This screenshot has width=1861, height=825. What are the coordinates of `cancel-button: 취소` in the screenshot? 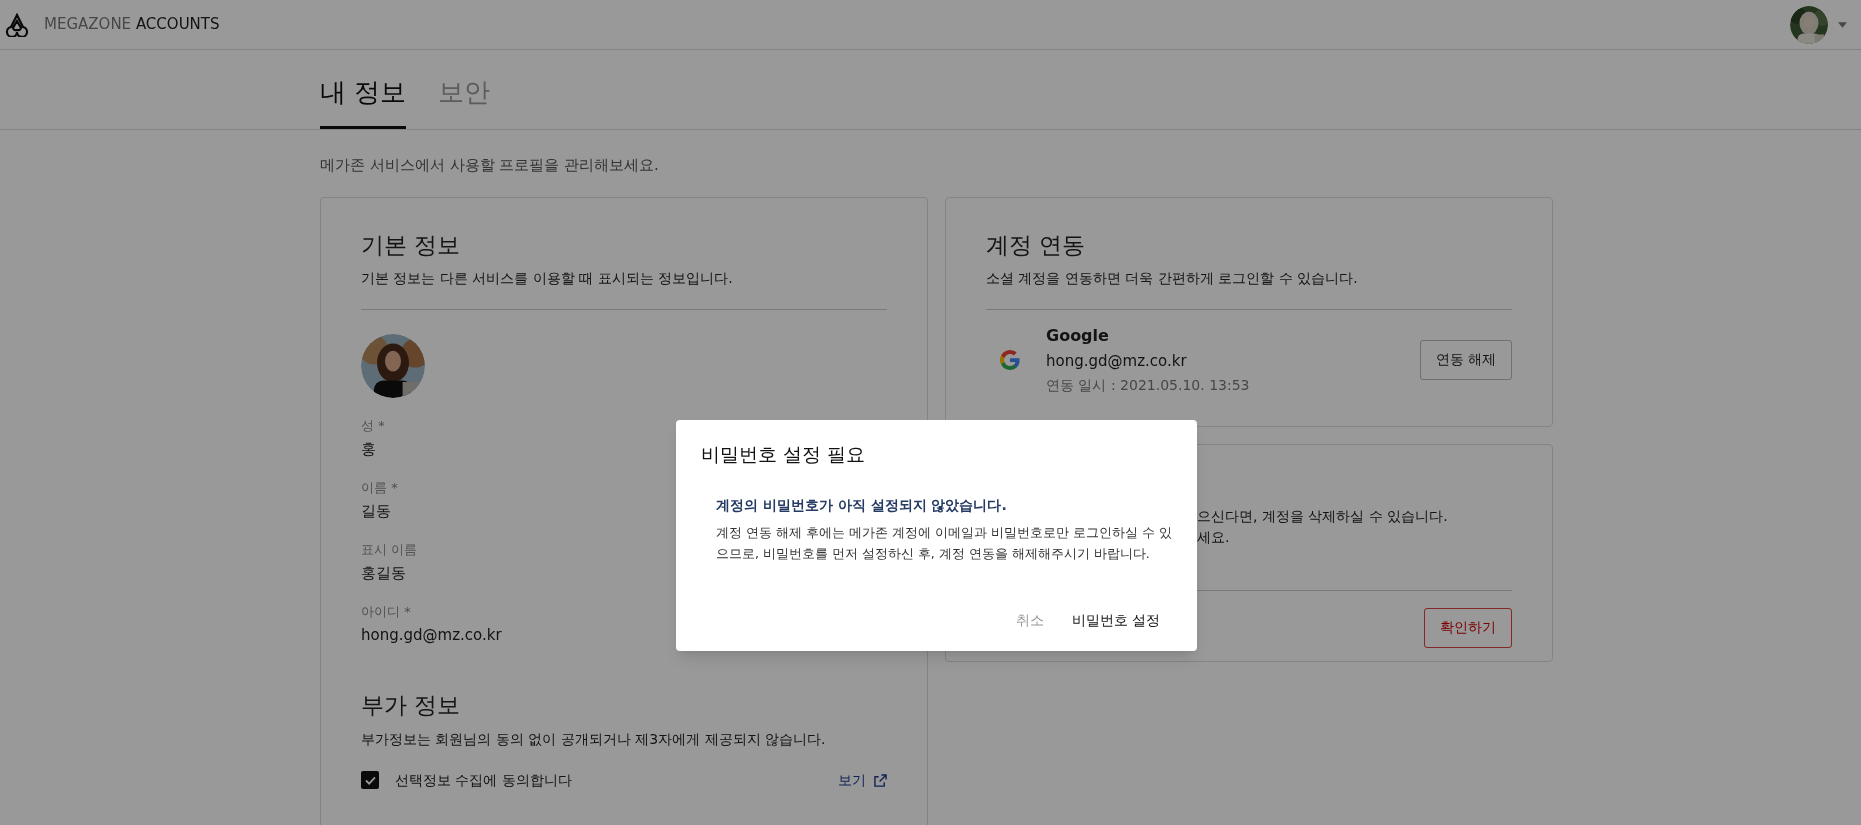 It's located at (1029, 620).